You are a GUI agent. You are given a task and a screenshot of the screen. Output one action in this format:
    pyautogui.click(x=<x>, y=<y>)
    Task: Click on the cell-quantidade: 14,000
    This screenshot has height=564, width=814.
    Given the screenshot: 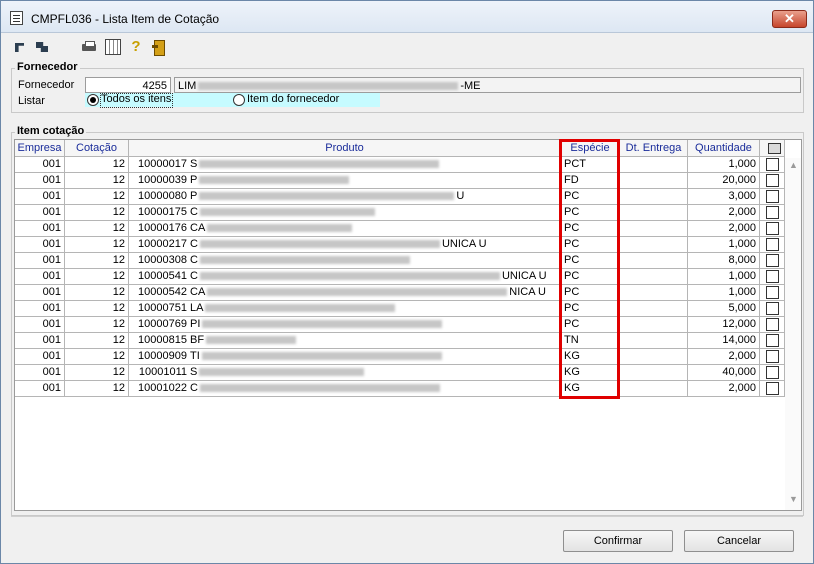 What is the action you would take?
    pyautogui.click(x=724, y=341)
    